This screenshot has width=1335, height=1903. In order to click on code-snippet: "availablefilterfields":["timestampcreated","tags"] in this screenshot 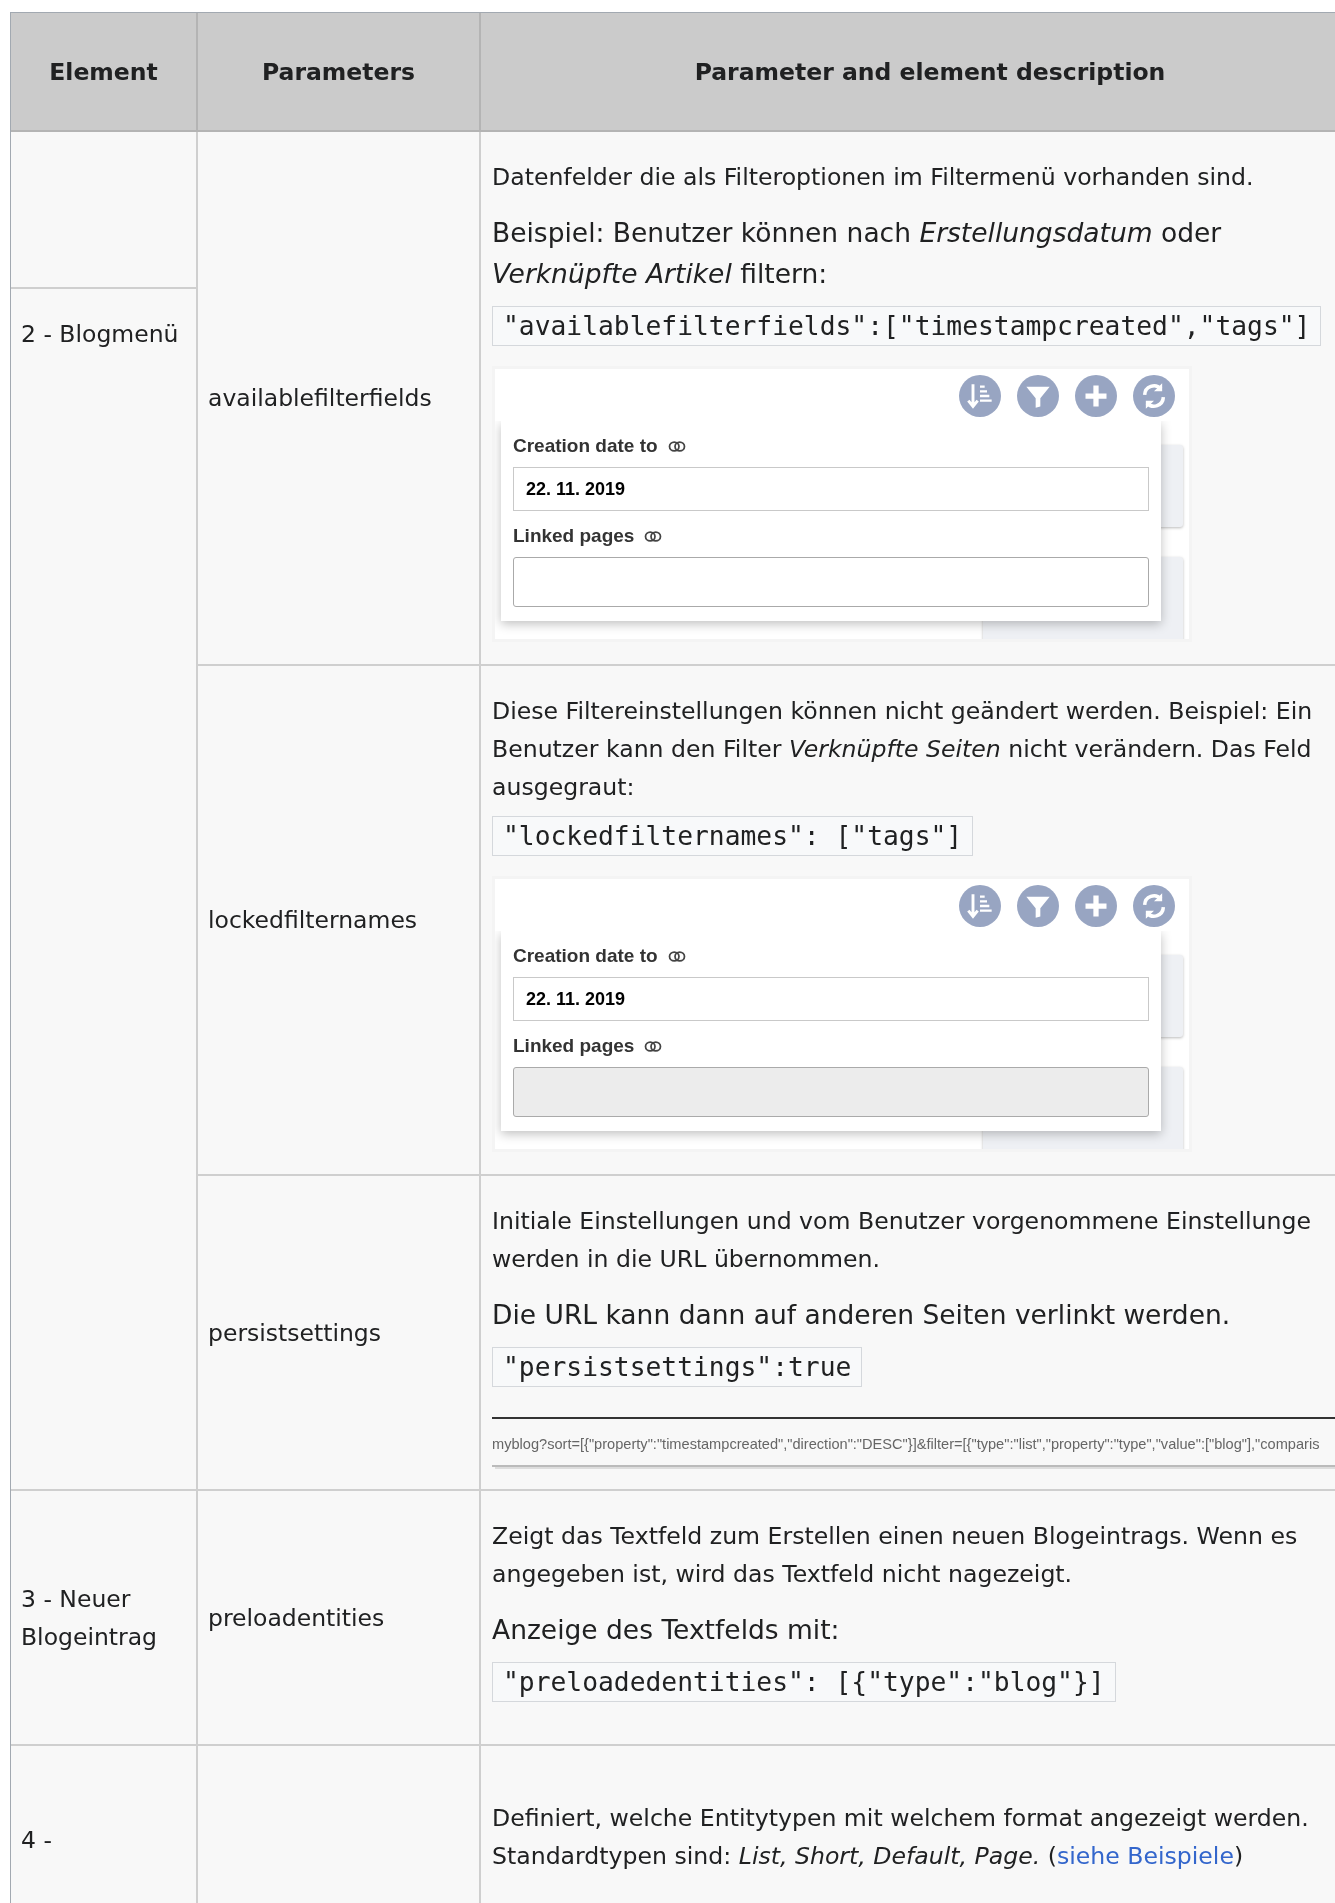, I will do `click(907, 326)`.